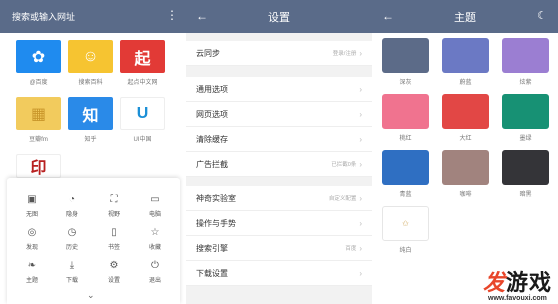 This screenshot has height=304, width=558. Describe the element at coordinates (279, 248) in the screenshot. I see `settings-row-search-engine: 搜索引擎 百度 ›` at that location.